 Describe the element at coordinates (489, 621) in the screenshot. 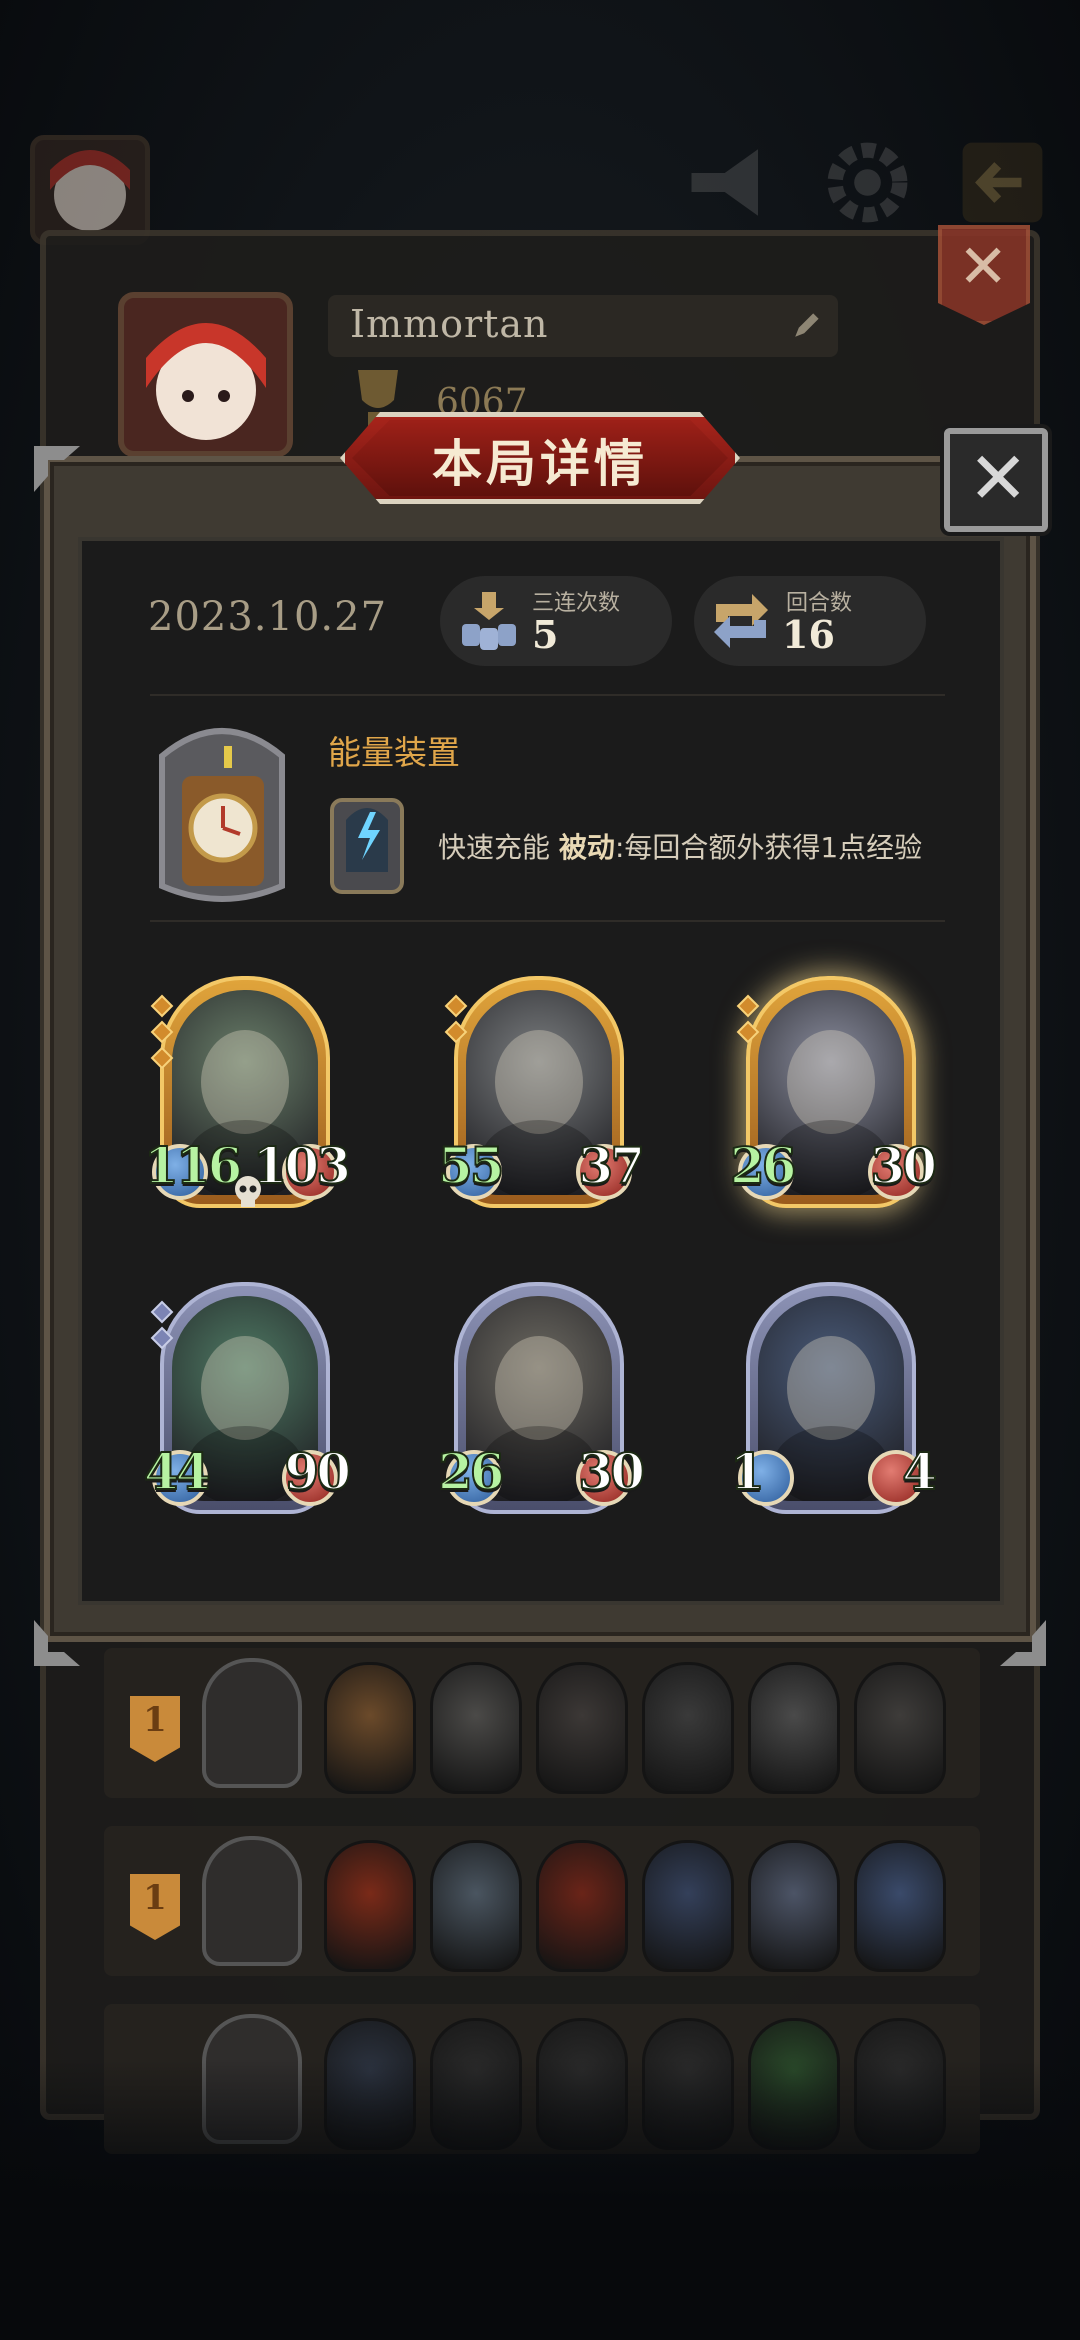

I see `triple-merge-icon` at that location.